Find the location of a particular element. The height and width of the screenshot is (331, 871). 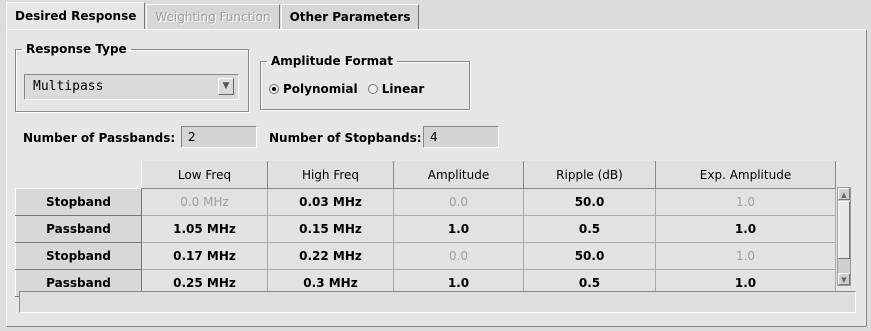

table-scrollbar: ▲ ▼ is located at coordinates (844, 236).